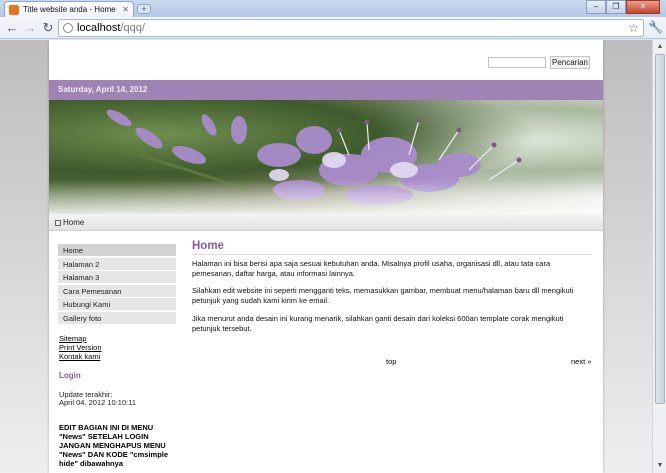  I want to click on search-input, so click(517, 62).